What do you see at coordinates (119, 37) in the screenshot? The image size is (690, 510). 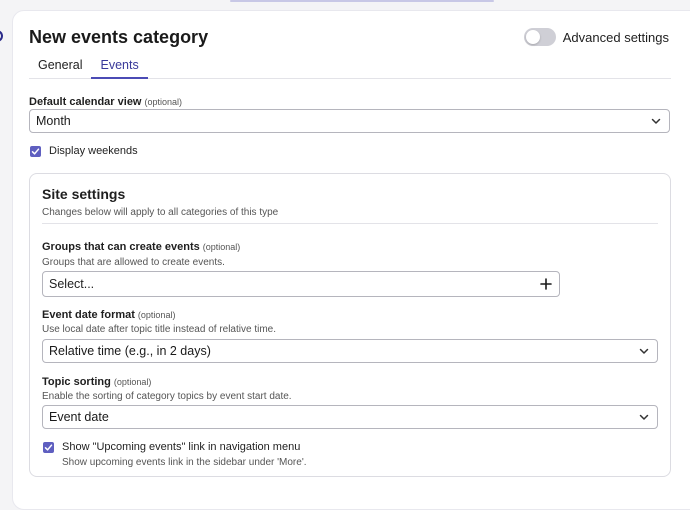 I see `page-title: New events category` at bounding box center [119, 37].